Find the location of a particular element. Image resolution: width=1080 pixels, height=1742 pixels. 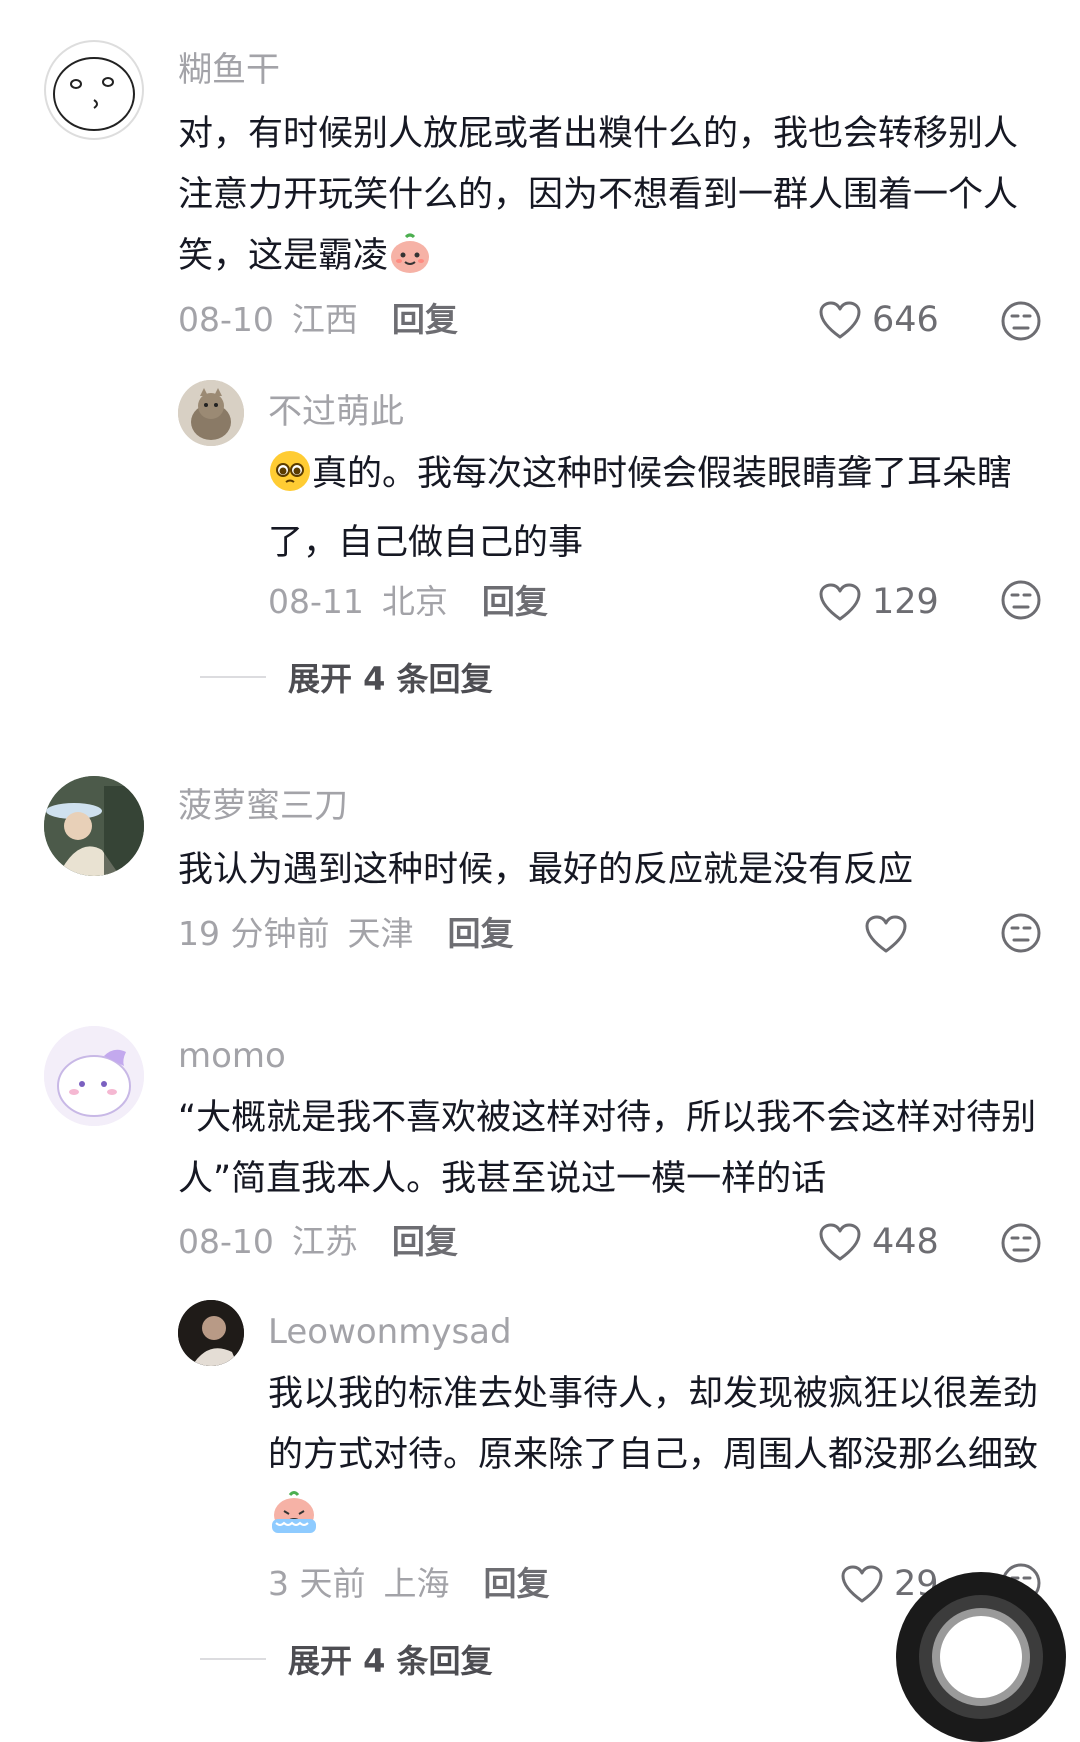

peach-smile-emoji-icon is located at coordinates (410, 263).